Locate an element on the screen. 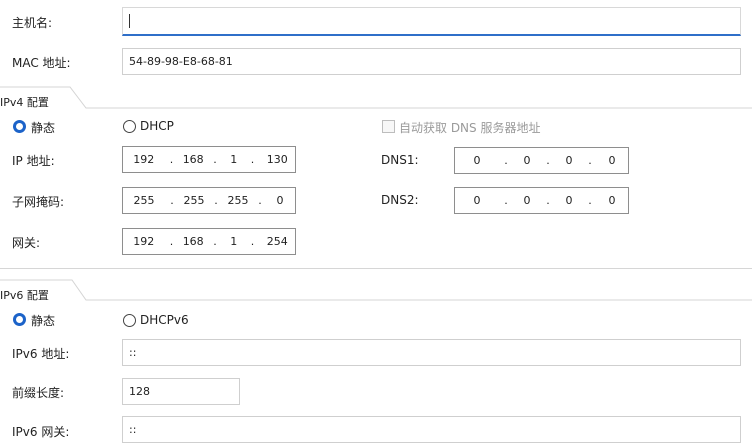  section-separator is located at coordinates (376, 268).